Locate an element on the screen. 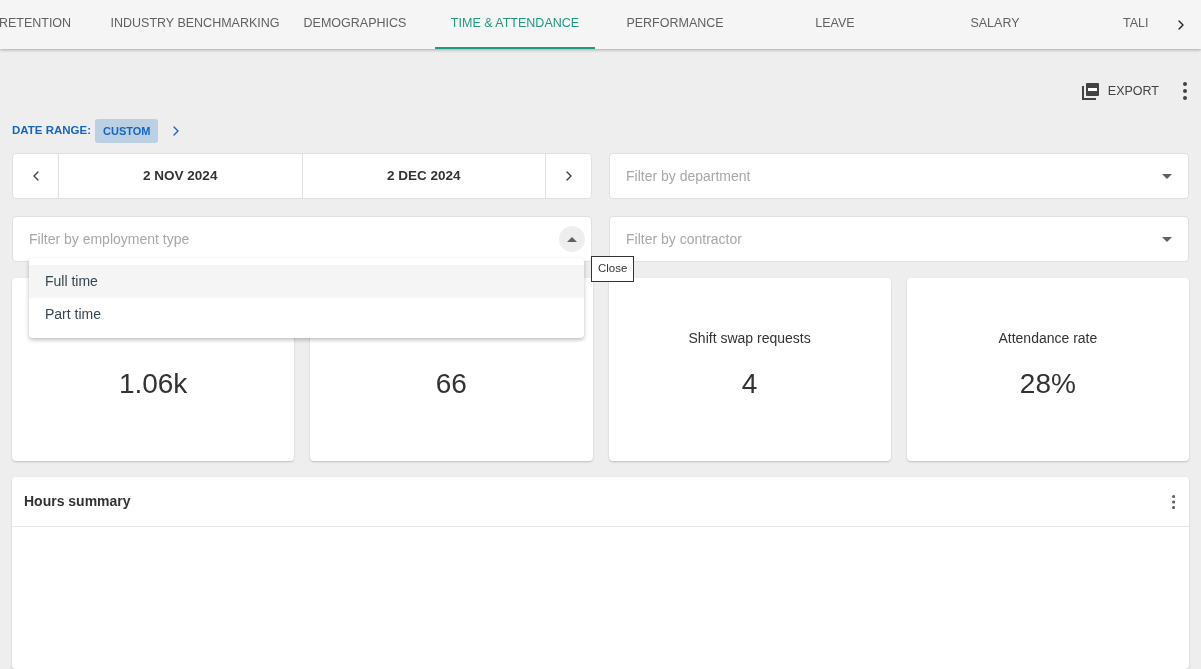 The height and width of the screenshot is (669, 1201). tab: TIME & ATTENDANCE is located at coordinates (515, 24).